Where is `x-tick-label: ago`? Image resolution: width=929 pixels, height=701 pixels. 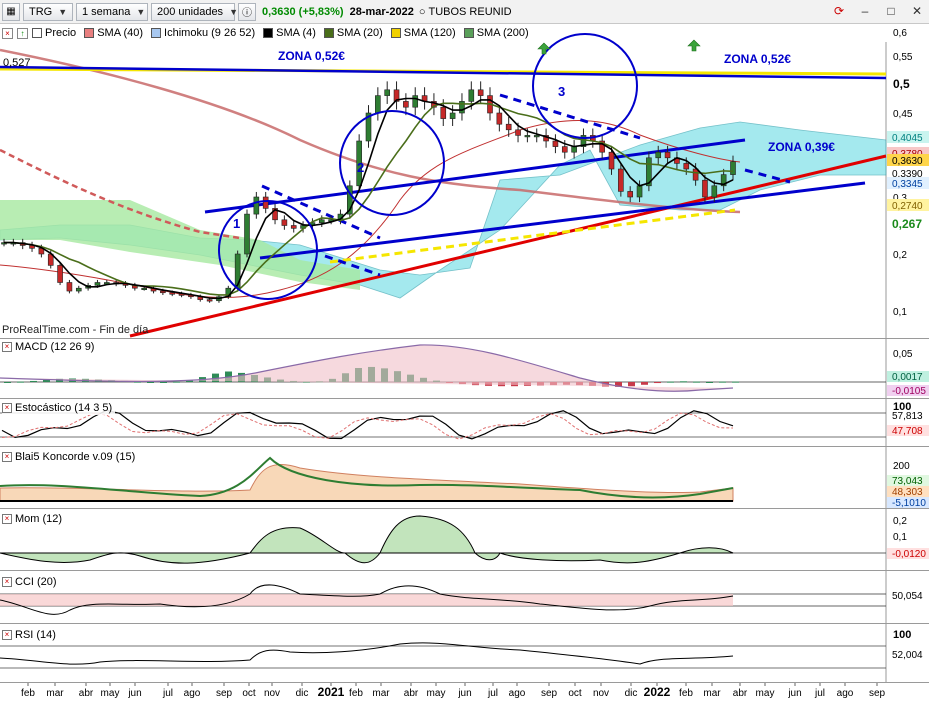 x-tick-label: ago is located at coordinates (845, 693).